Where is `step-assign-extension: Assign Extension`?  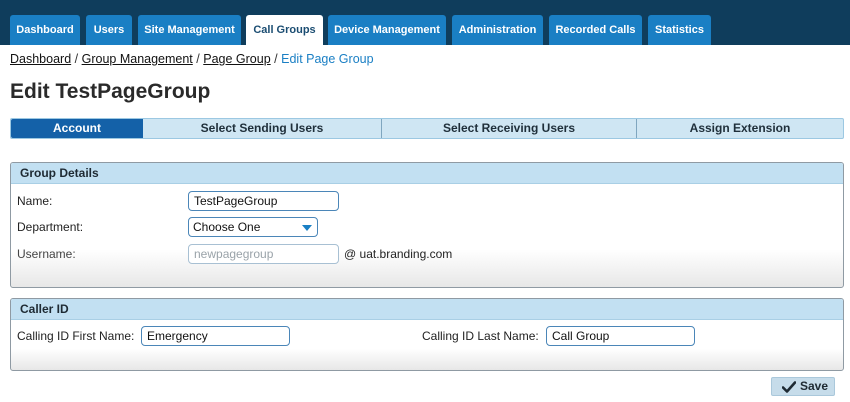
step-assign-extension: Assign Extension is located at coordinates (740, 128).